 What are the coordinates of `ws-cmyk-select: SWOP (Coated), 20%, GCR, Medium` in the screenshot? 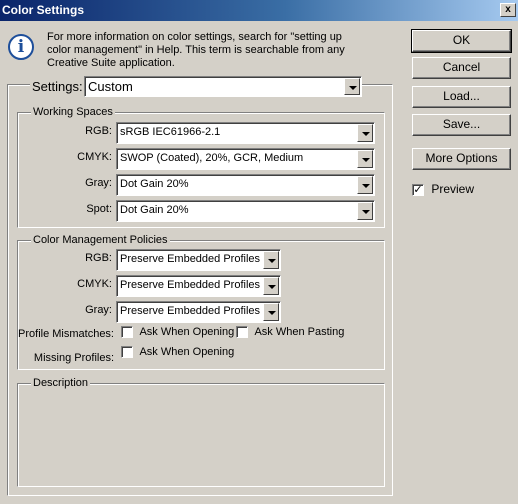 It's located at (245, 159).